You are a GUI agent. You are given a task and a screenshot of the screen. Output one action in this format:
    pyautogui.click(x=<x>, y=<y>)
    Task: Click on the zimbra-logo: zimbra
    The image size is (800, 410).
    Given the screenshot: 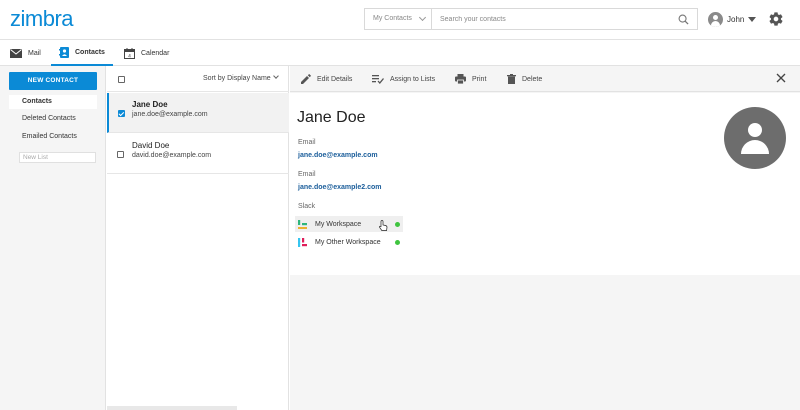 What is the action you would take?
    pyautogui.click(x=42, y=19)
    